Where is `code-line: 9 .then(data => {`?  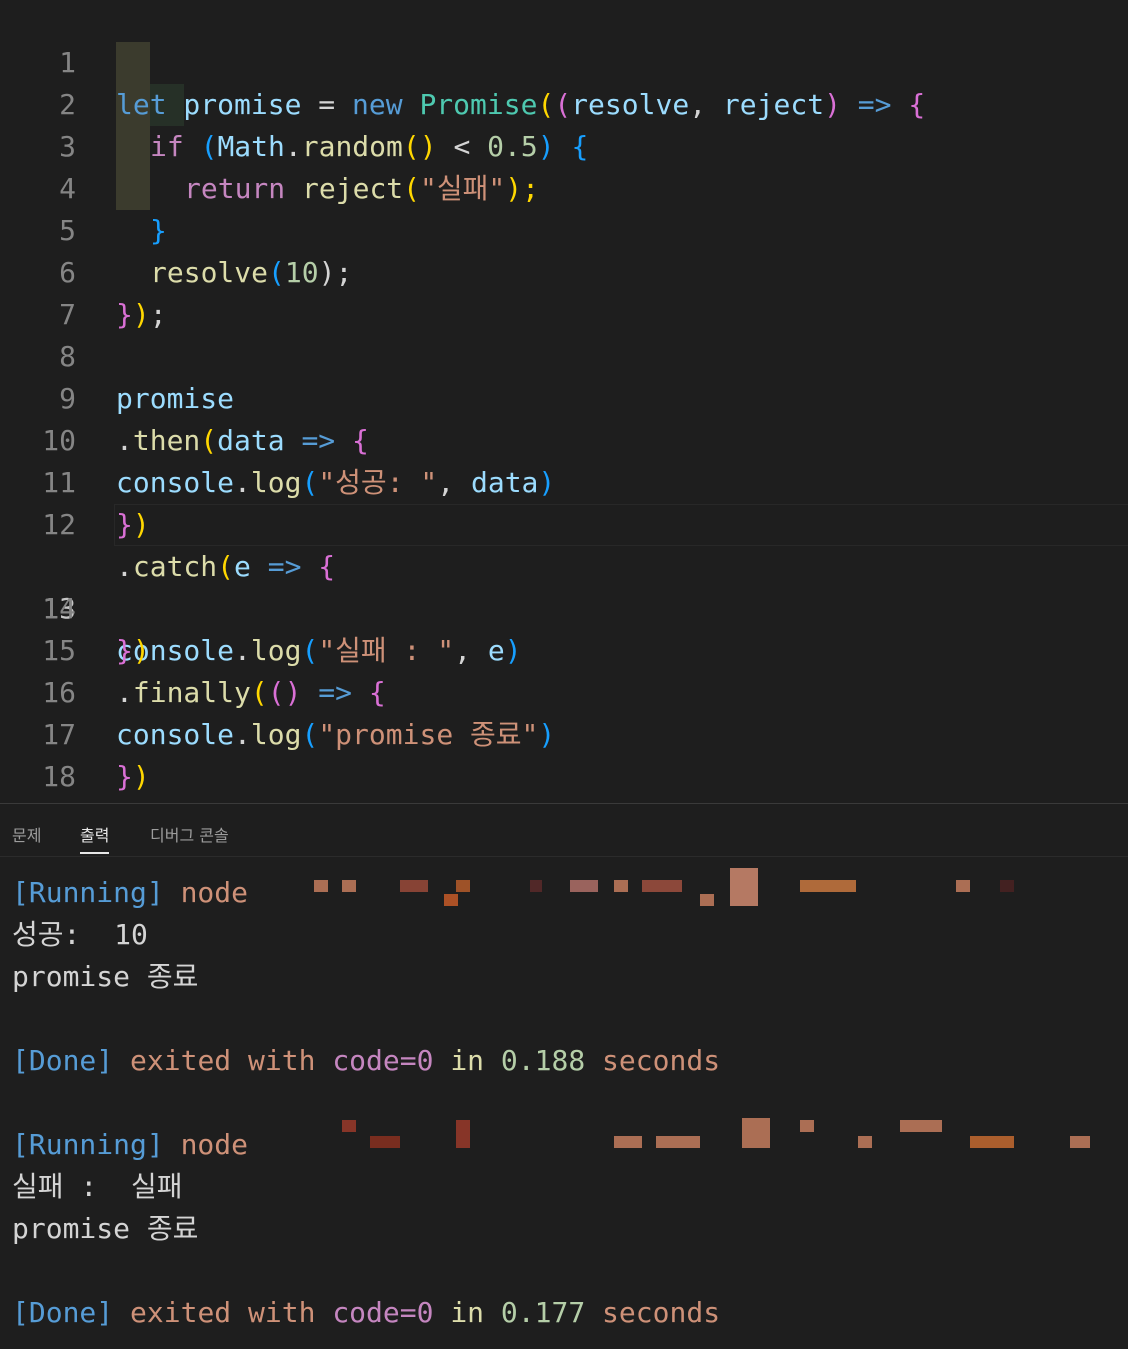 code-line: 9 .then(data => { is located at coordinates (564, 396).